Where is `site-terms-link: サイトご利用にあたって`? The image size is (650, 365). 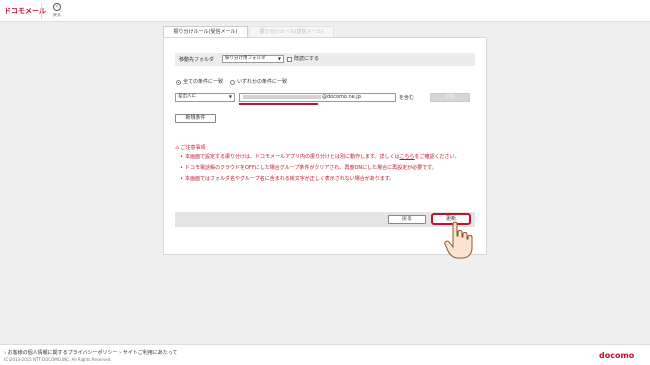
site-terms-link: サイトご利用にあたって is located at coordinates (150, 353).